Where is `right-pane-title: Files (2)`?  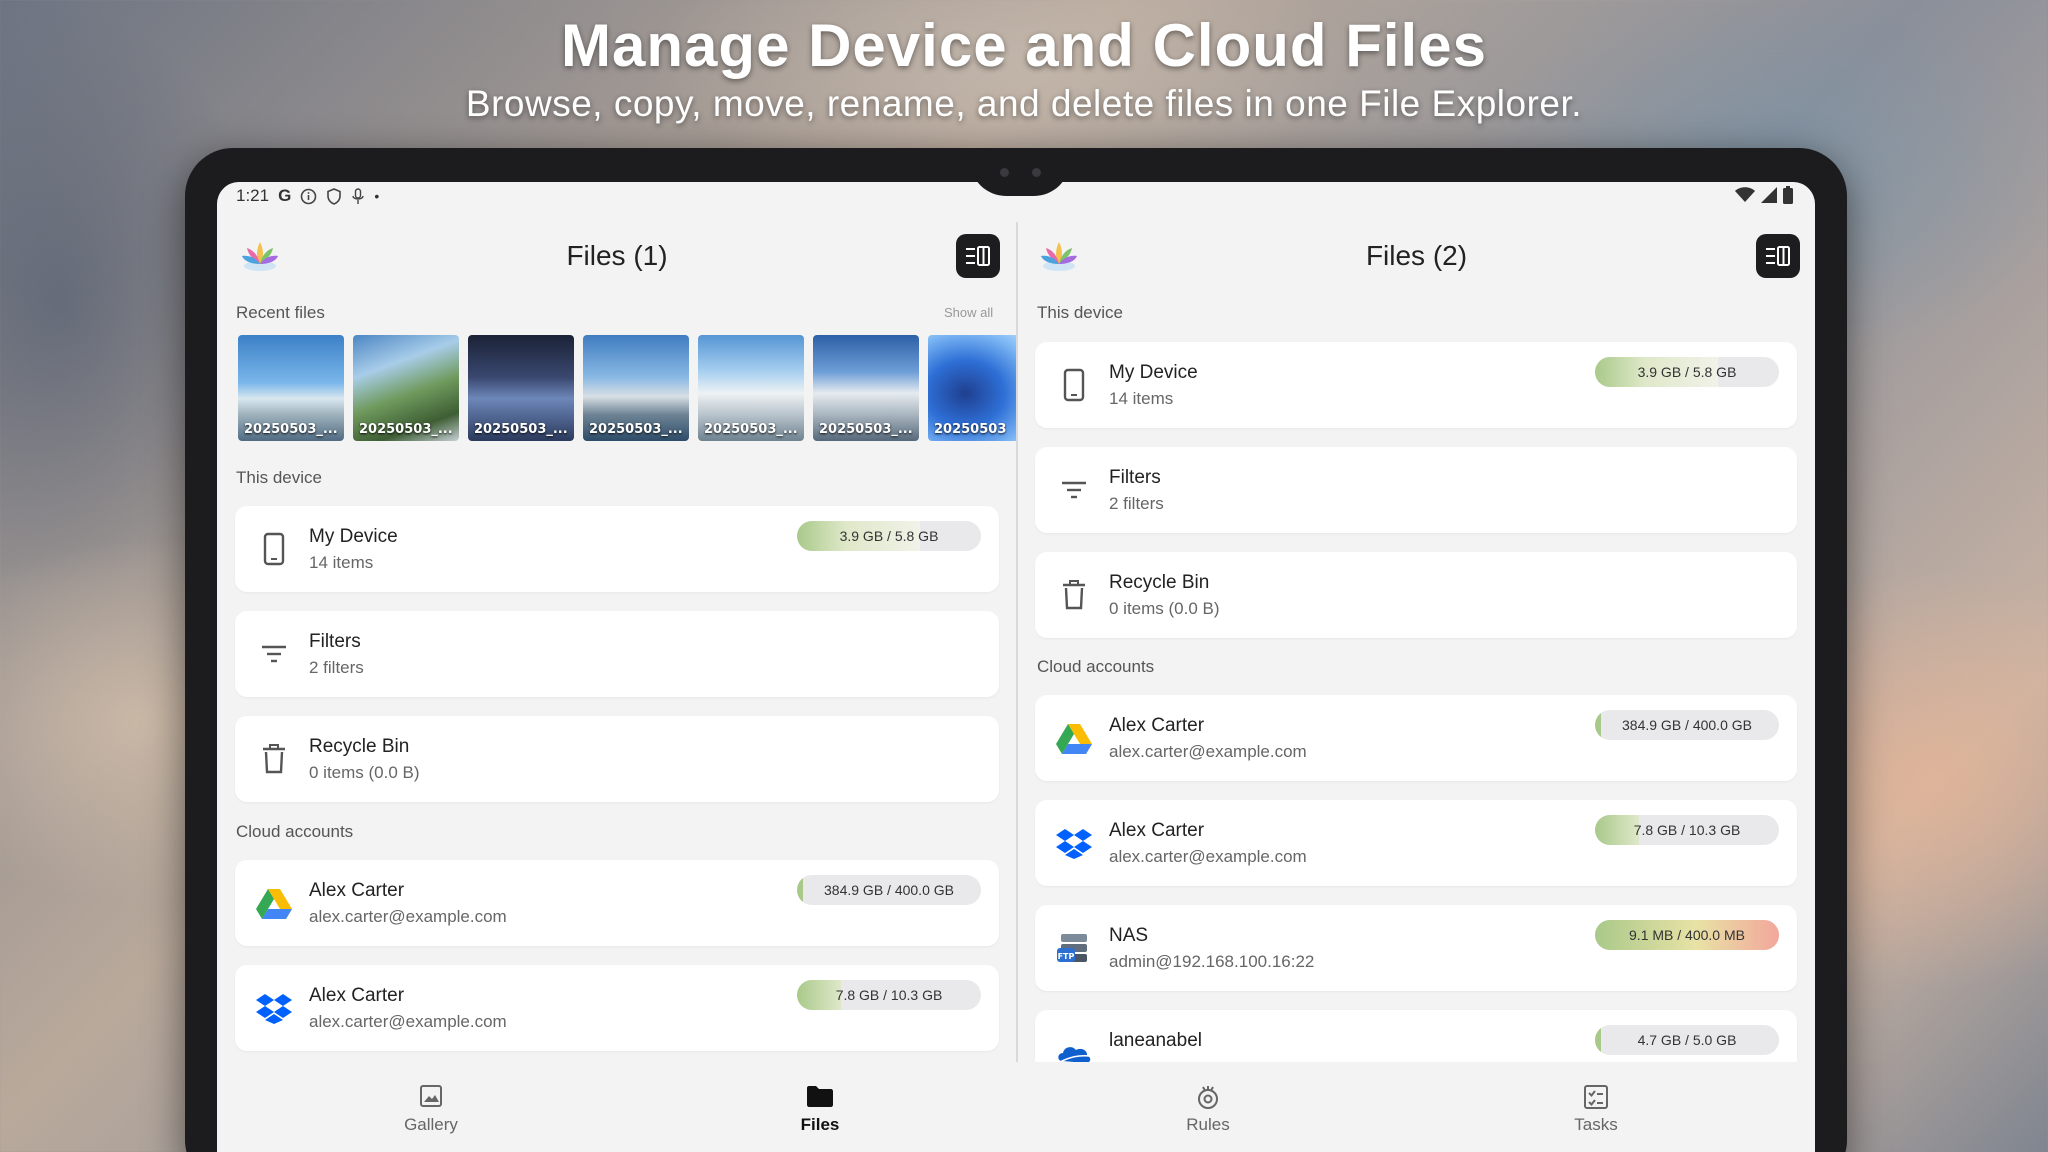 right-pane-title: Files (2) is located at coordinates (1416, 255).